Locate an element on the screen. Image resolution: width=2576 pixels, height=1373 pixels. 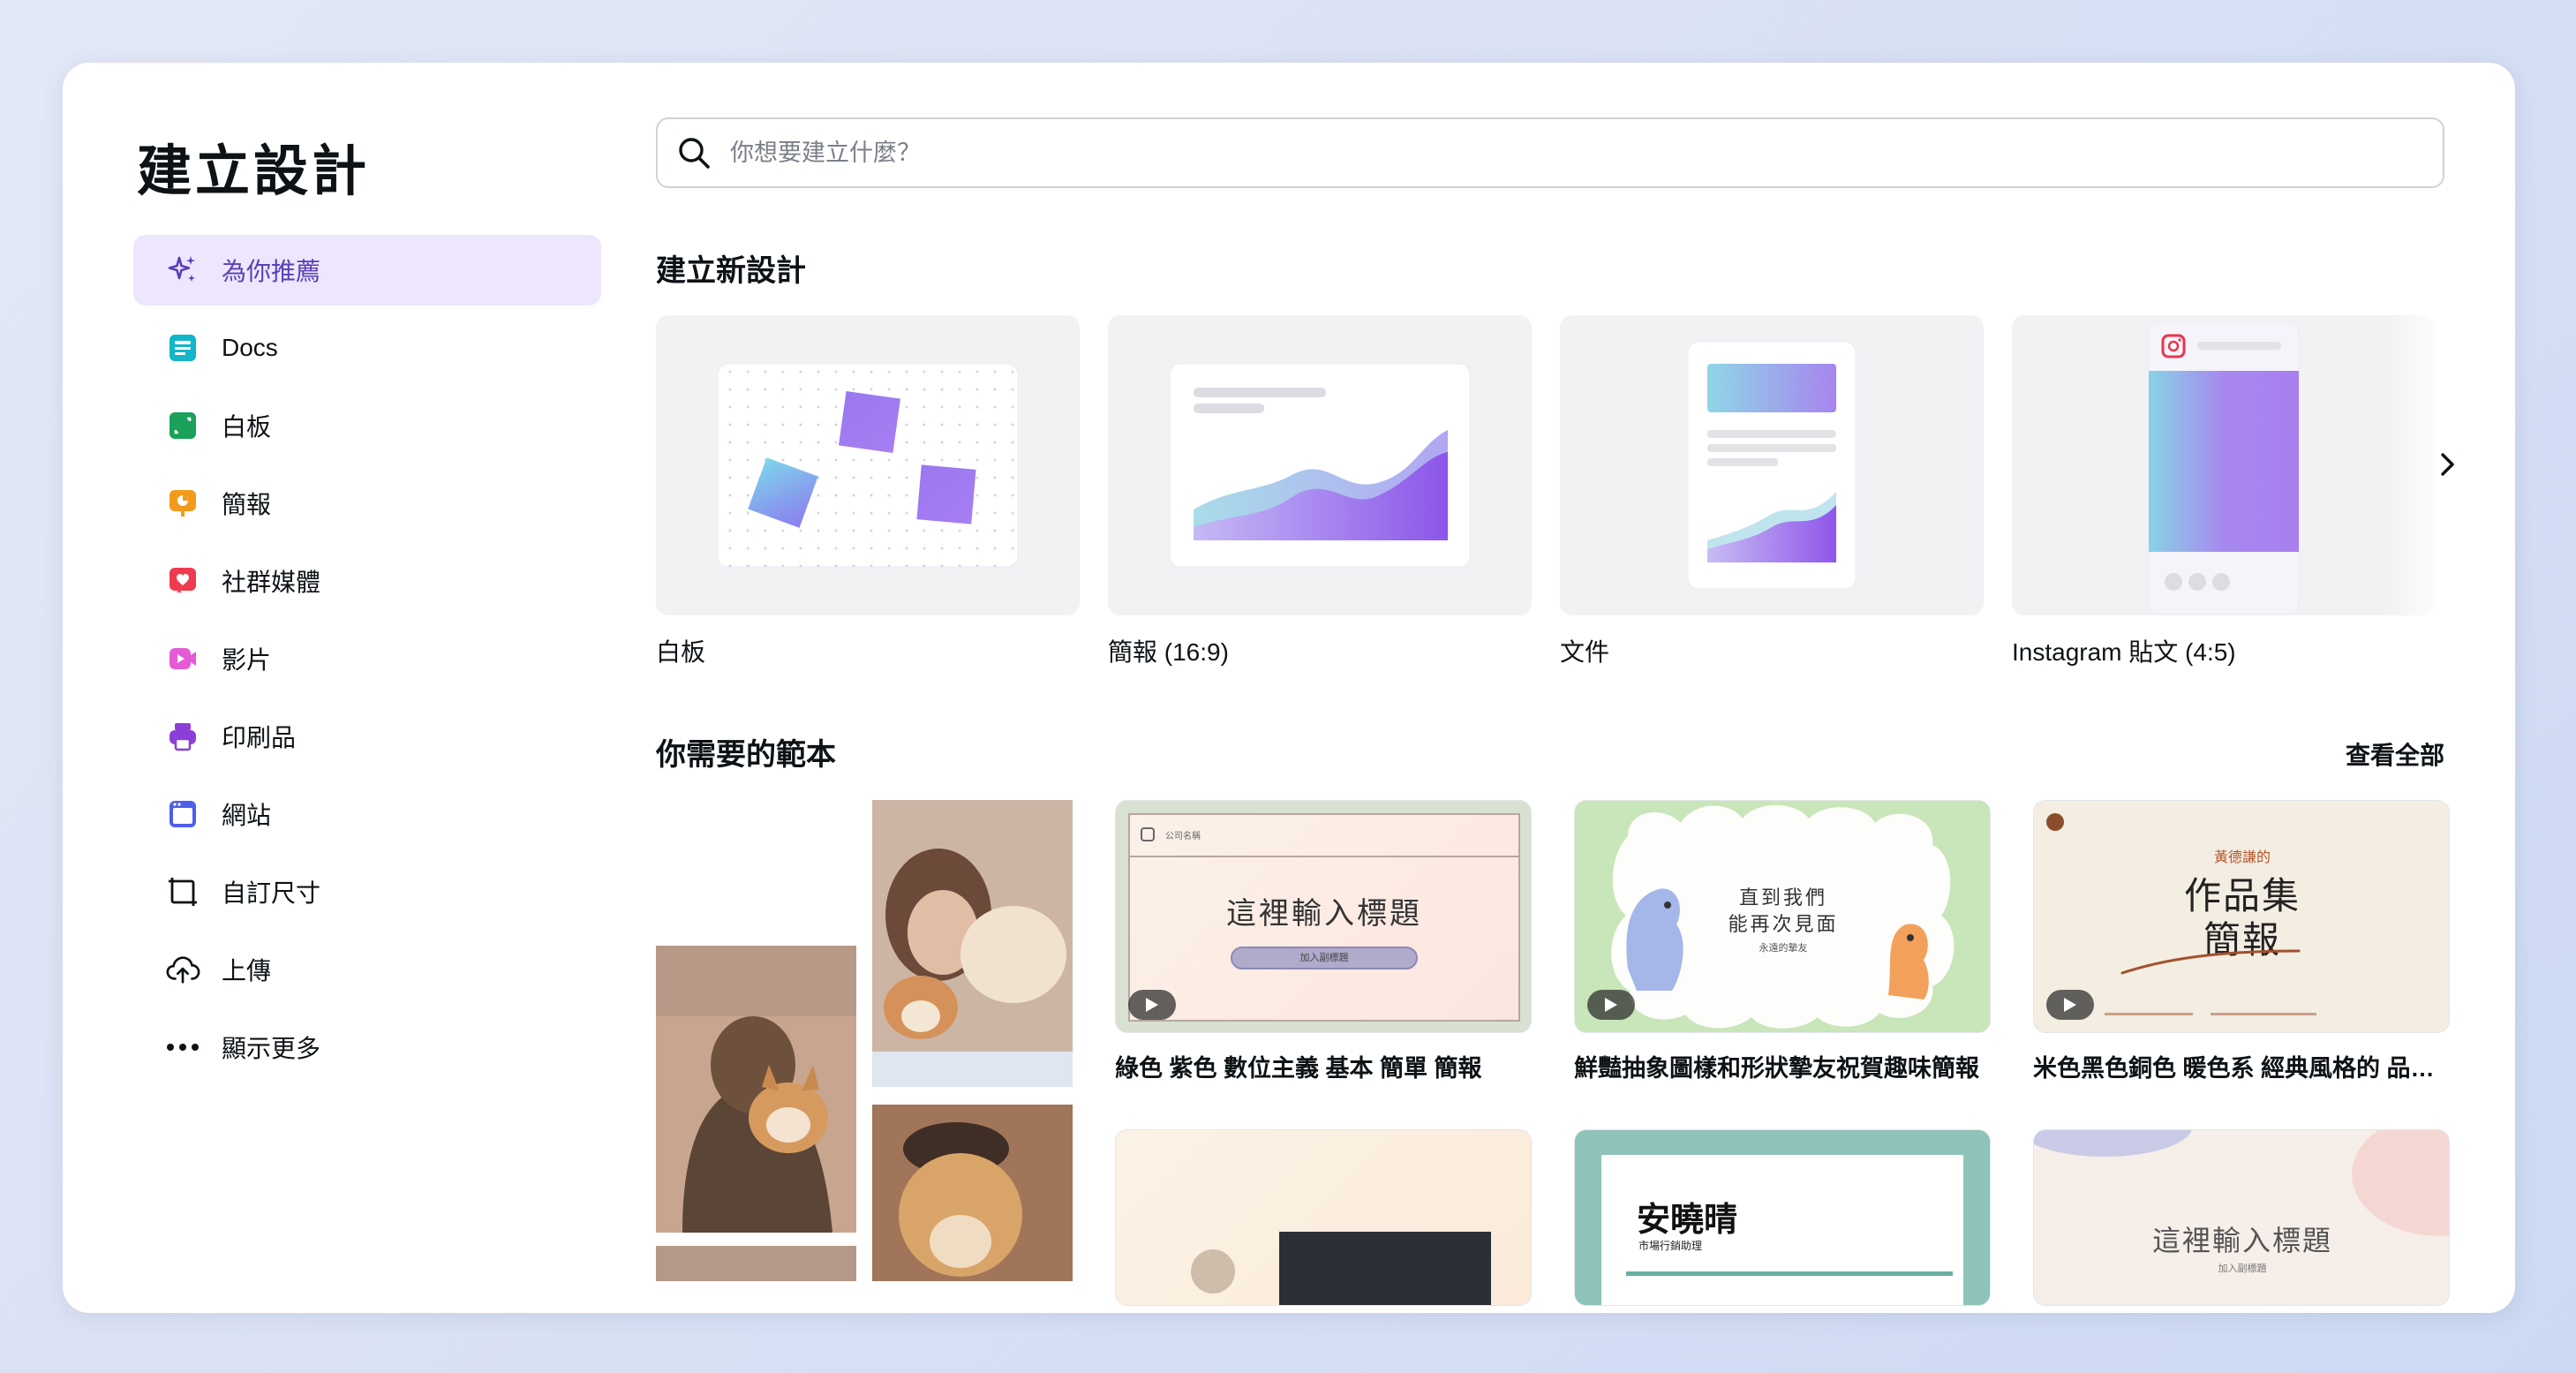
sidebar-item-label: 顯示更多 is located at coordinates (271, 1048).